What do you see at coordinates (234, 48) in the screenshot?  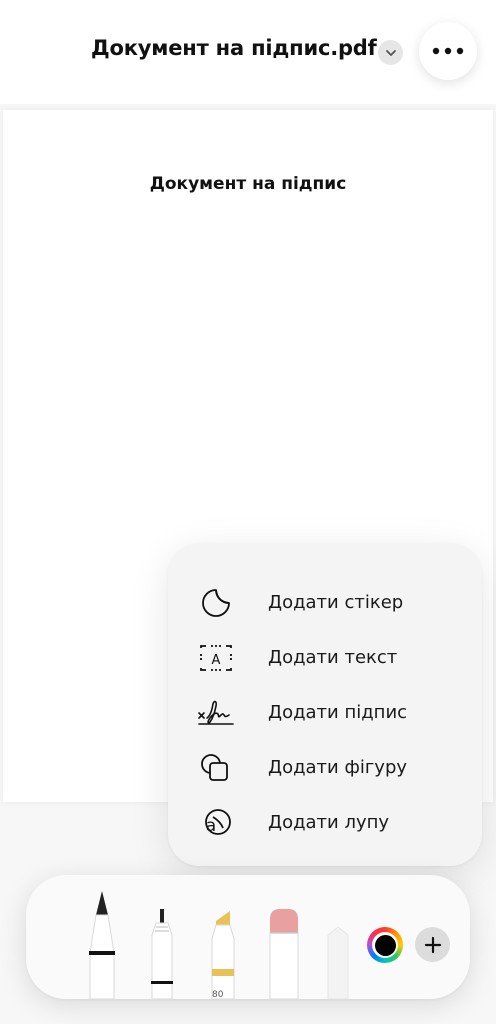 I see `document-title: Документ на підпис.pdf` at bounding box center [234, 48].